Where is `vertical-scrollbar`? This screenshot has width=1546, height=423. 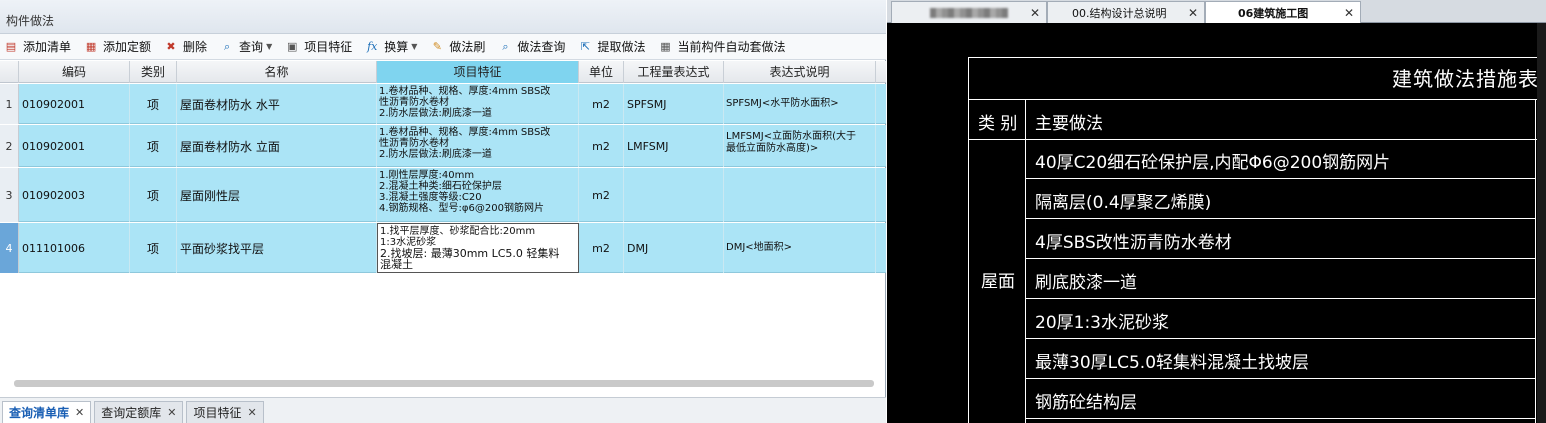 vertical-scrollbar is located at coordinates (1541, 223).